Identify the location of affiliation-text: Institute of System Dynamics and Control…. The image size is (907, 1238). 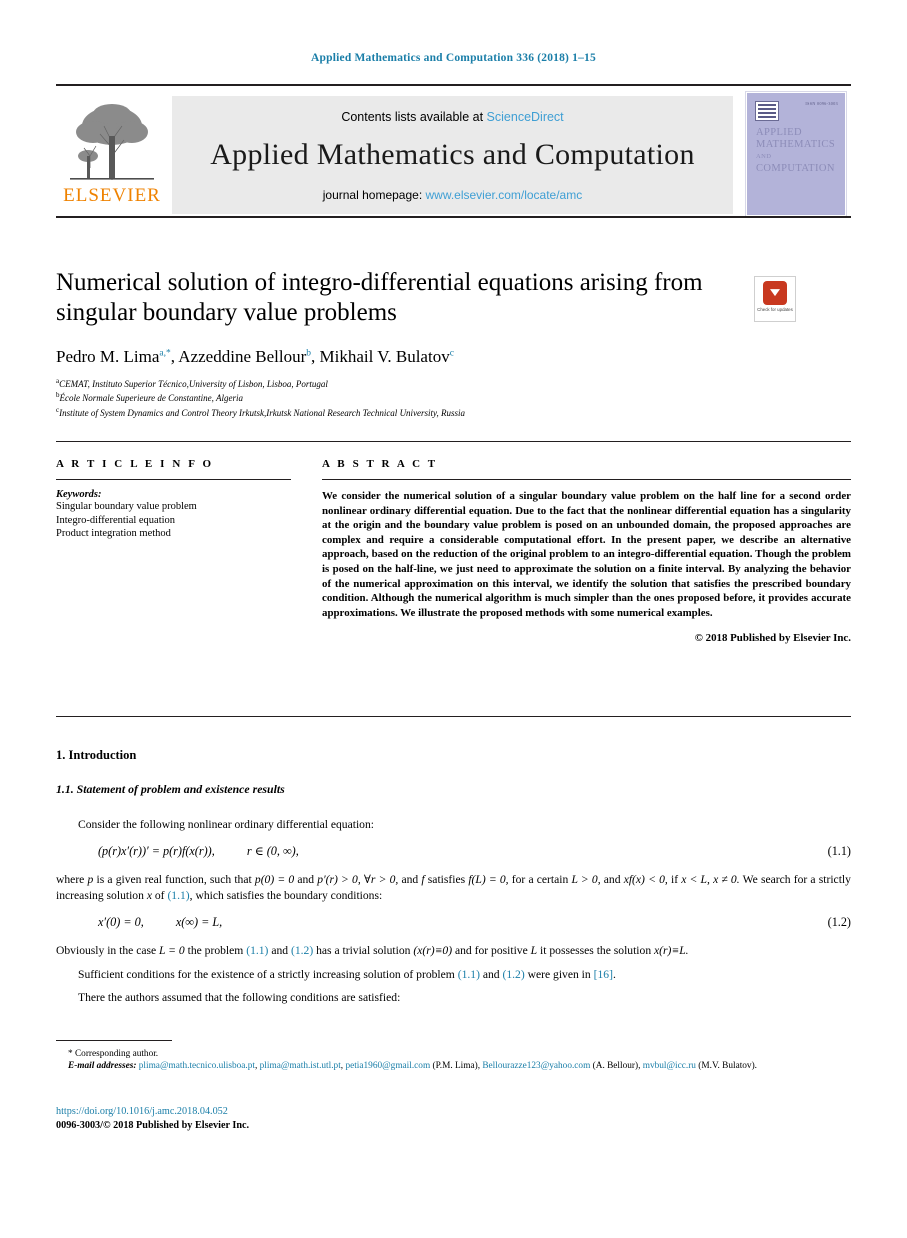
(262, 412).